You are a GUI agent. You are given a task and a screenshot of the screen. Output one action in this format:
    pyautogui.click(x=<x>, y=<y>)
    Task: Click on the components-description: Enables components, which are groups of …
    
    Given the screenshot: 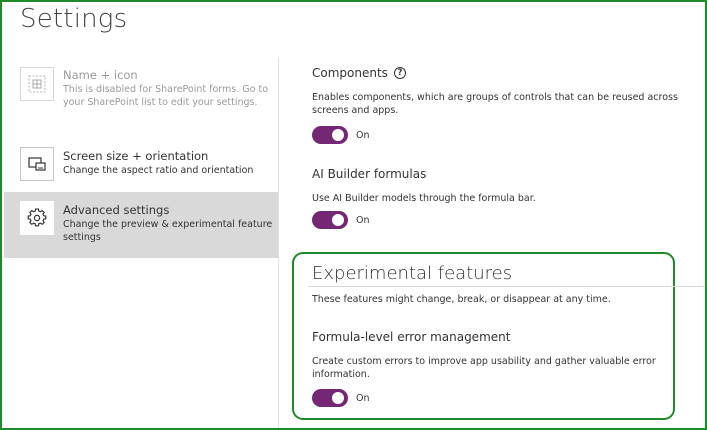 What is the action you would take?
    pyautogui.click(x=495, y=104)
    